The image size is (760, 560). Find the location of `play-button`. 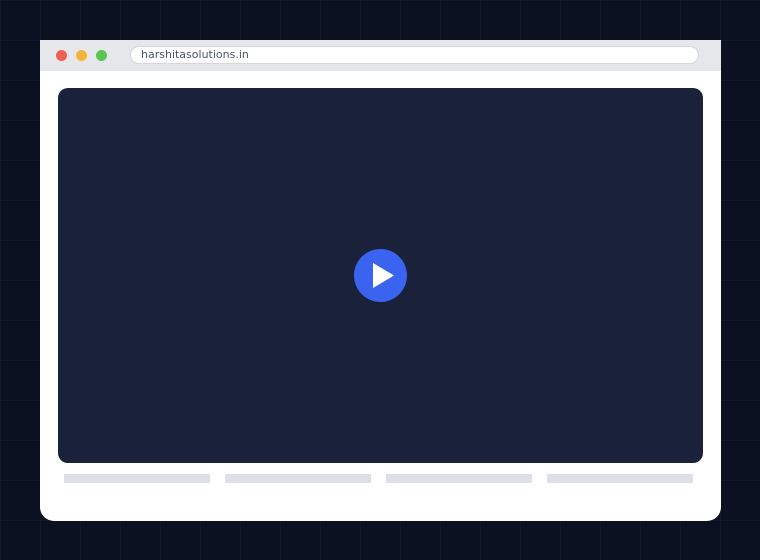

play-button is located at coordinates (380, 275).